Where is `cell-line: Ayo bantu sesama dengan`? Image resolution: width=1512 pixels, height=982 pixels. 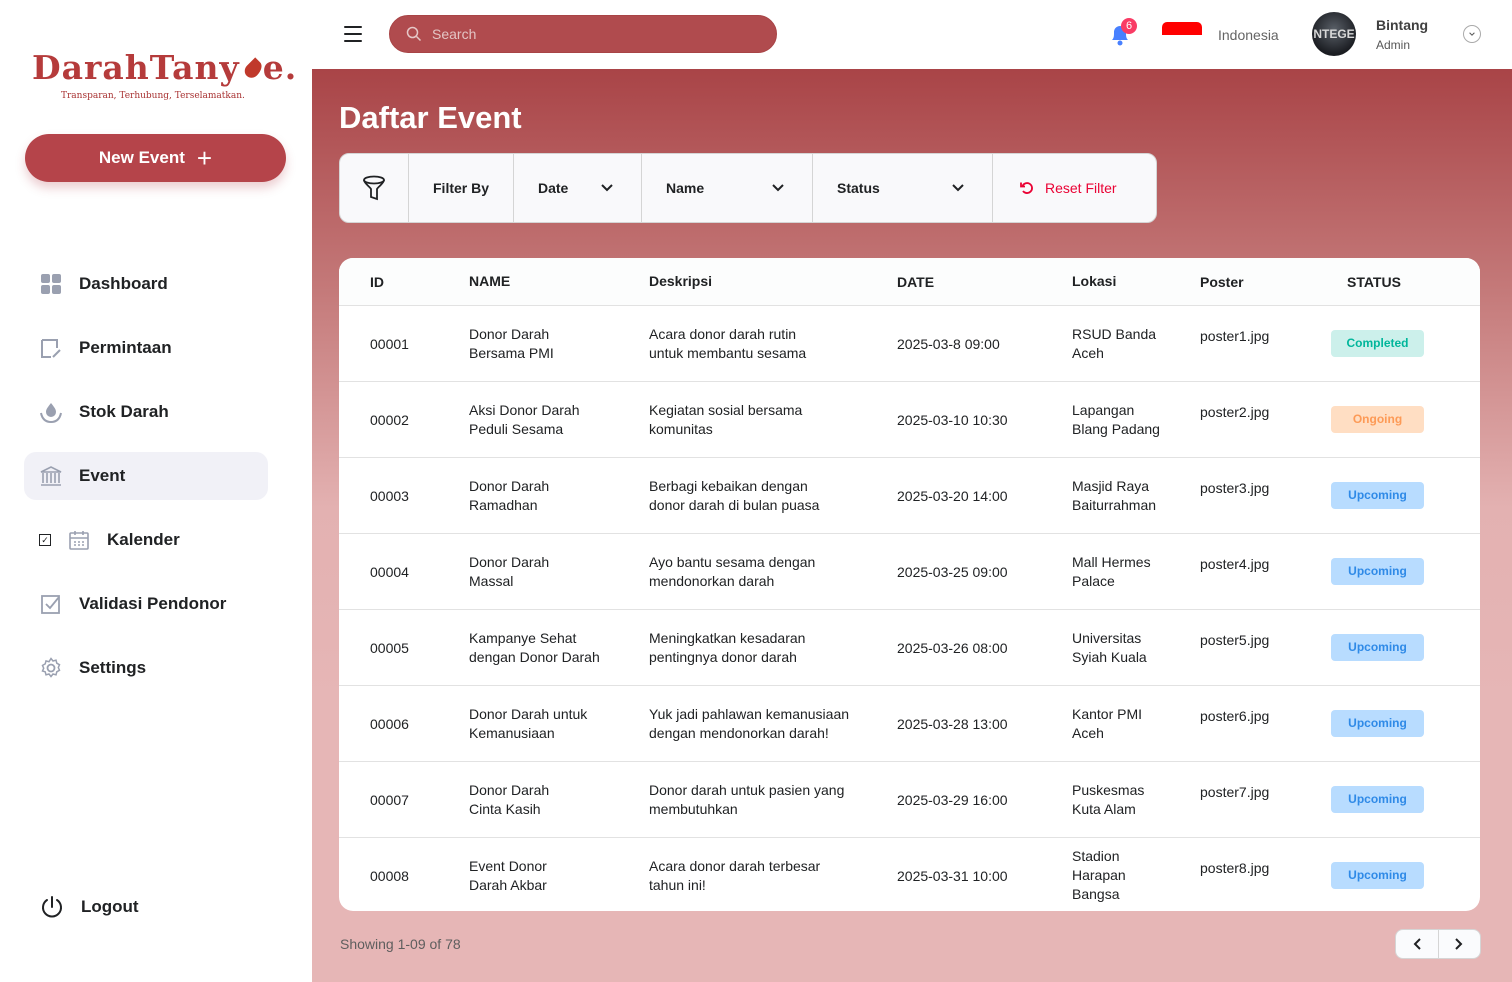
cell-line: Ayo bantu sesama dengan is located at coordinates (732, 561).